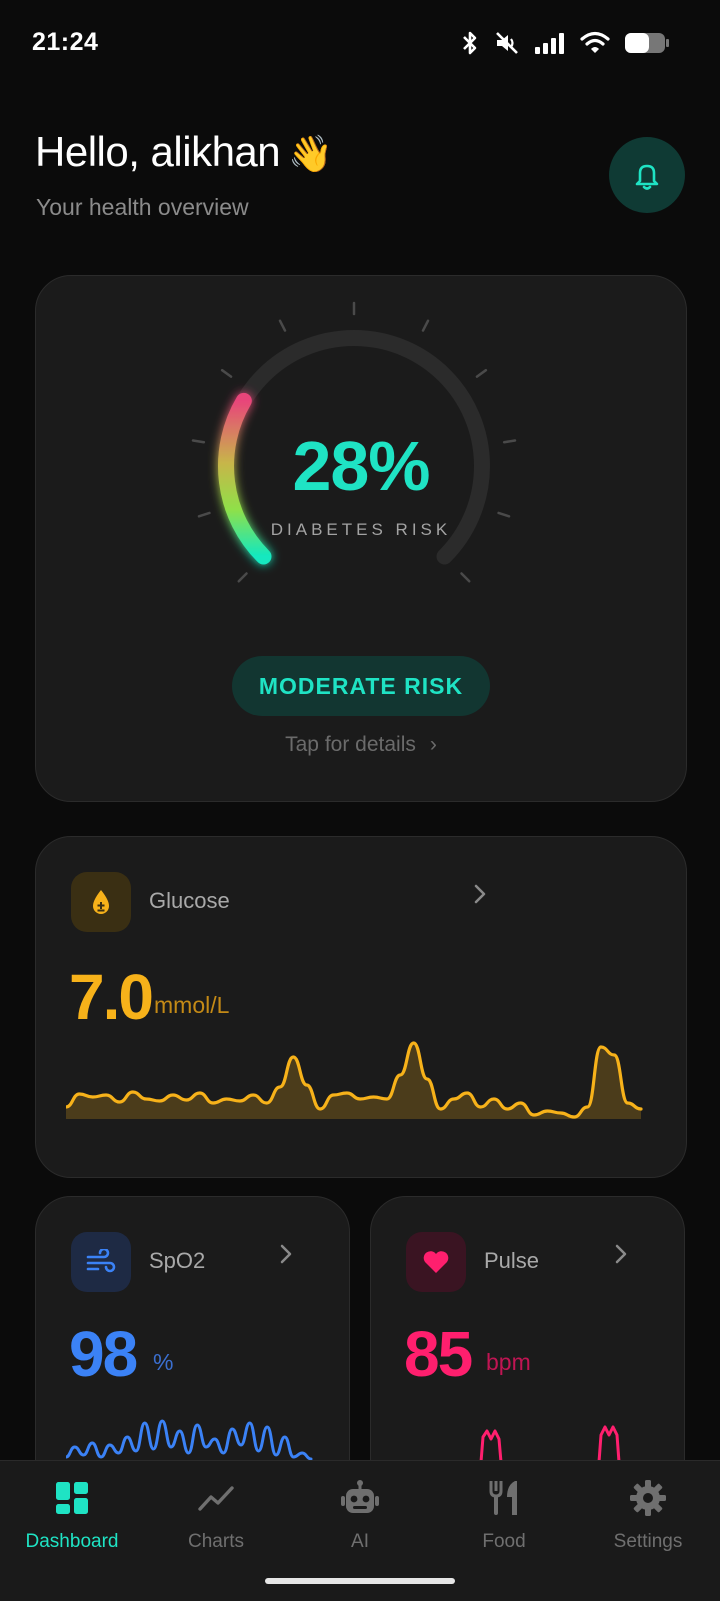 Image resolution: width=720 pixels, height=1601 pixels. I want to click on utensils-icon, so click(503, 1498).